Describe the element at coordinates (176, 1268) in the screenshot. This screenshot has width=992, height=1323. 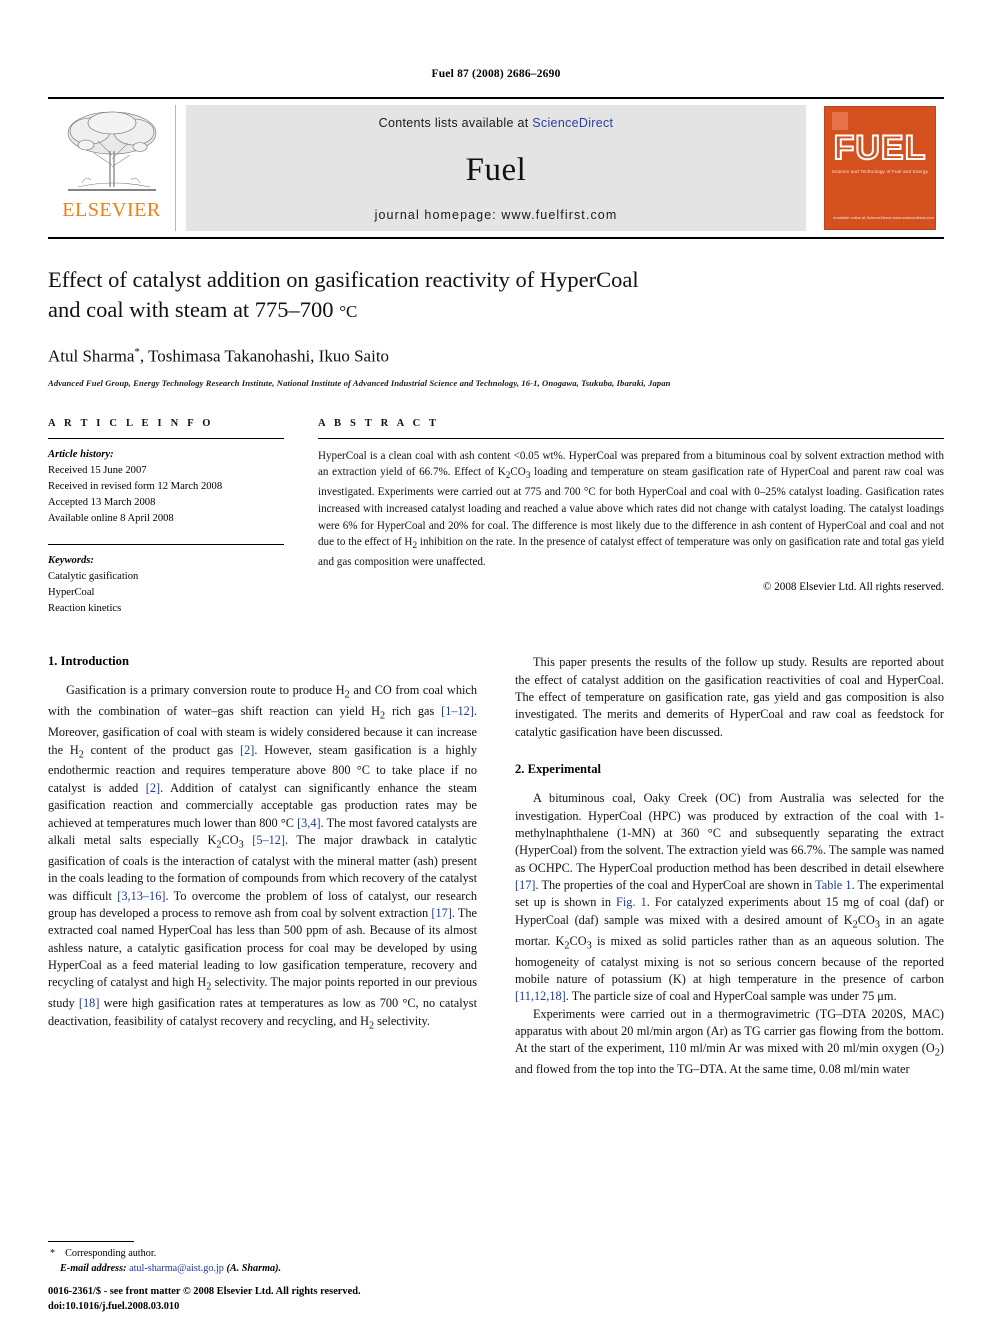
I see `email-link: atul-sharma@aist.go.jp` at that location.